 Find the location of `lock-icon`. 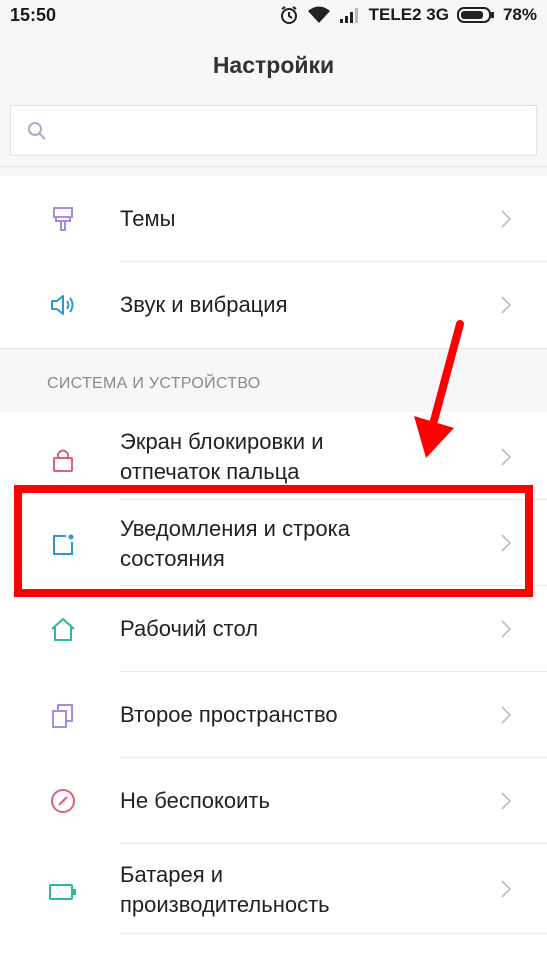

lock-icon is located at coordinates (63, 460).